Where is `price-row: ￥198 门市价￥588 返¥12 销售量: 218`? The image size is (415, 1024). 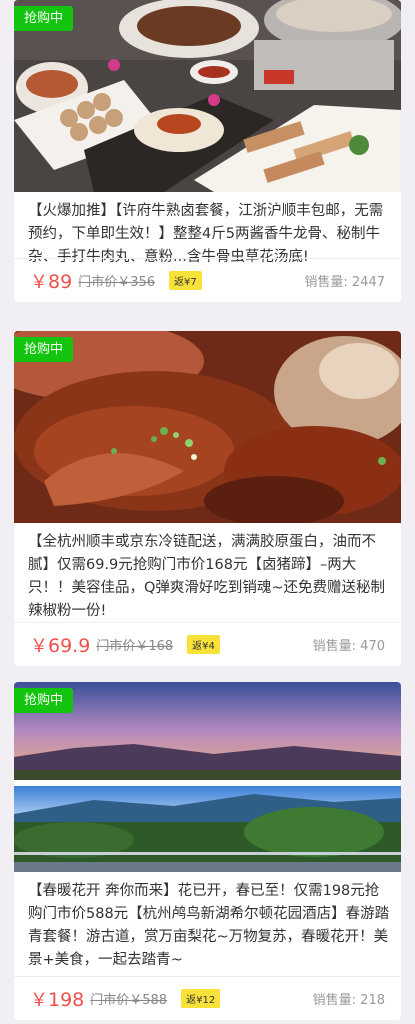
price-row: ￥198 门市价￥588 返¥12 销售量: 218 is located at coordinates (207, 998).